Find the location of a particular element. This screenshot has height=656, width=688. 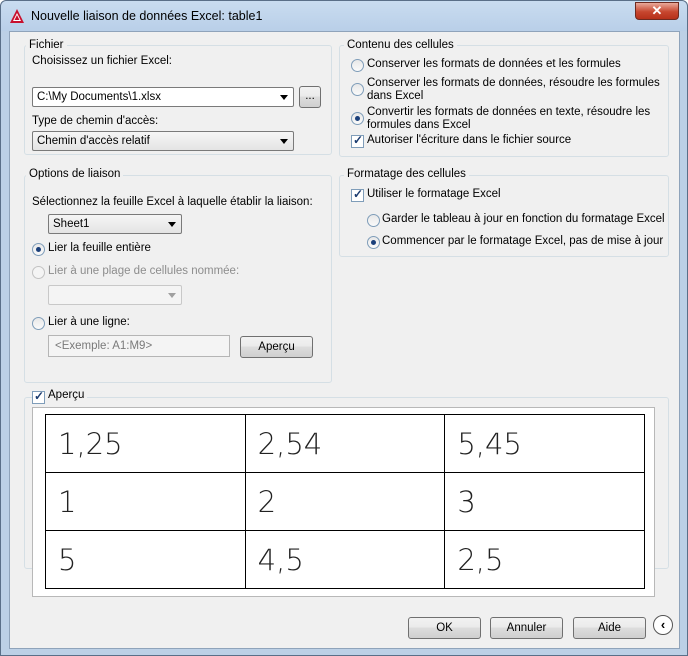

table-cell: 4,5 is located at coordinates (345, 559).